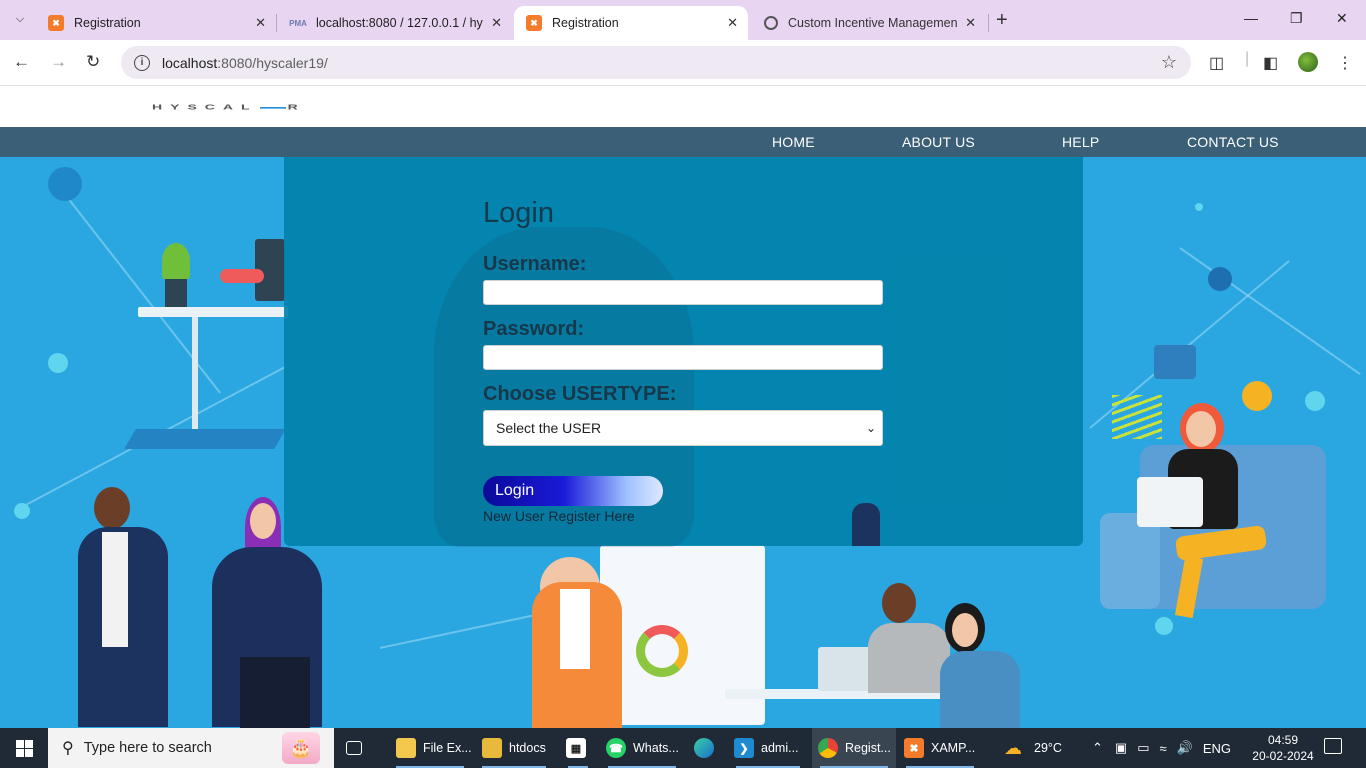  I want to click on url-text: localhost:8080/hyscaler19/, so click(245, 63).